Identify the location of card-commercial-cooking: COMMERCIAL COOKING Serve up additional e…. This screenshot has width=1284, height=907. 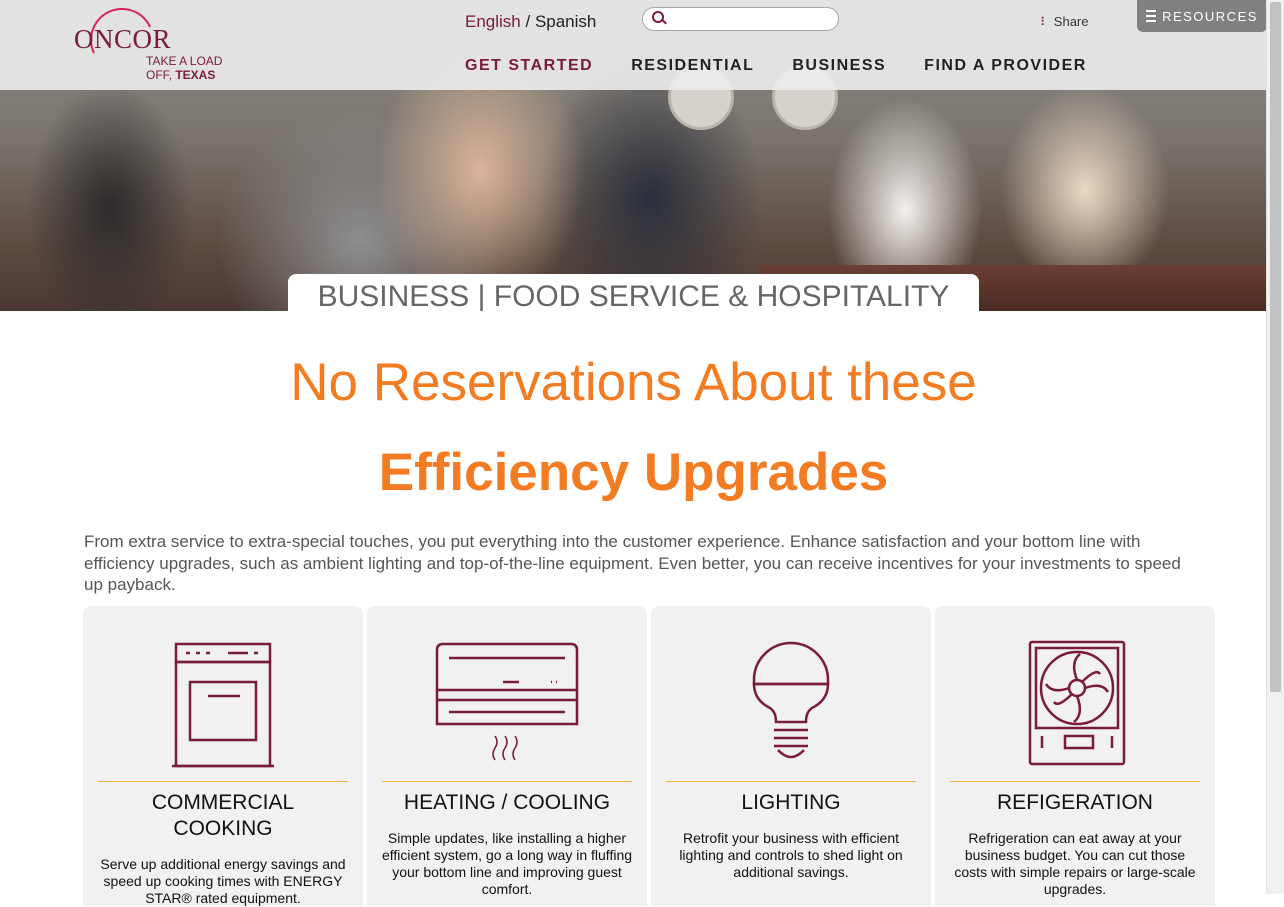
(223, 756).